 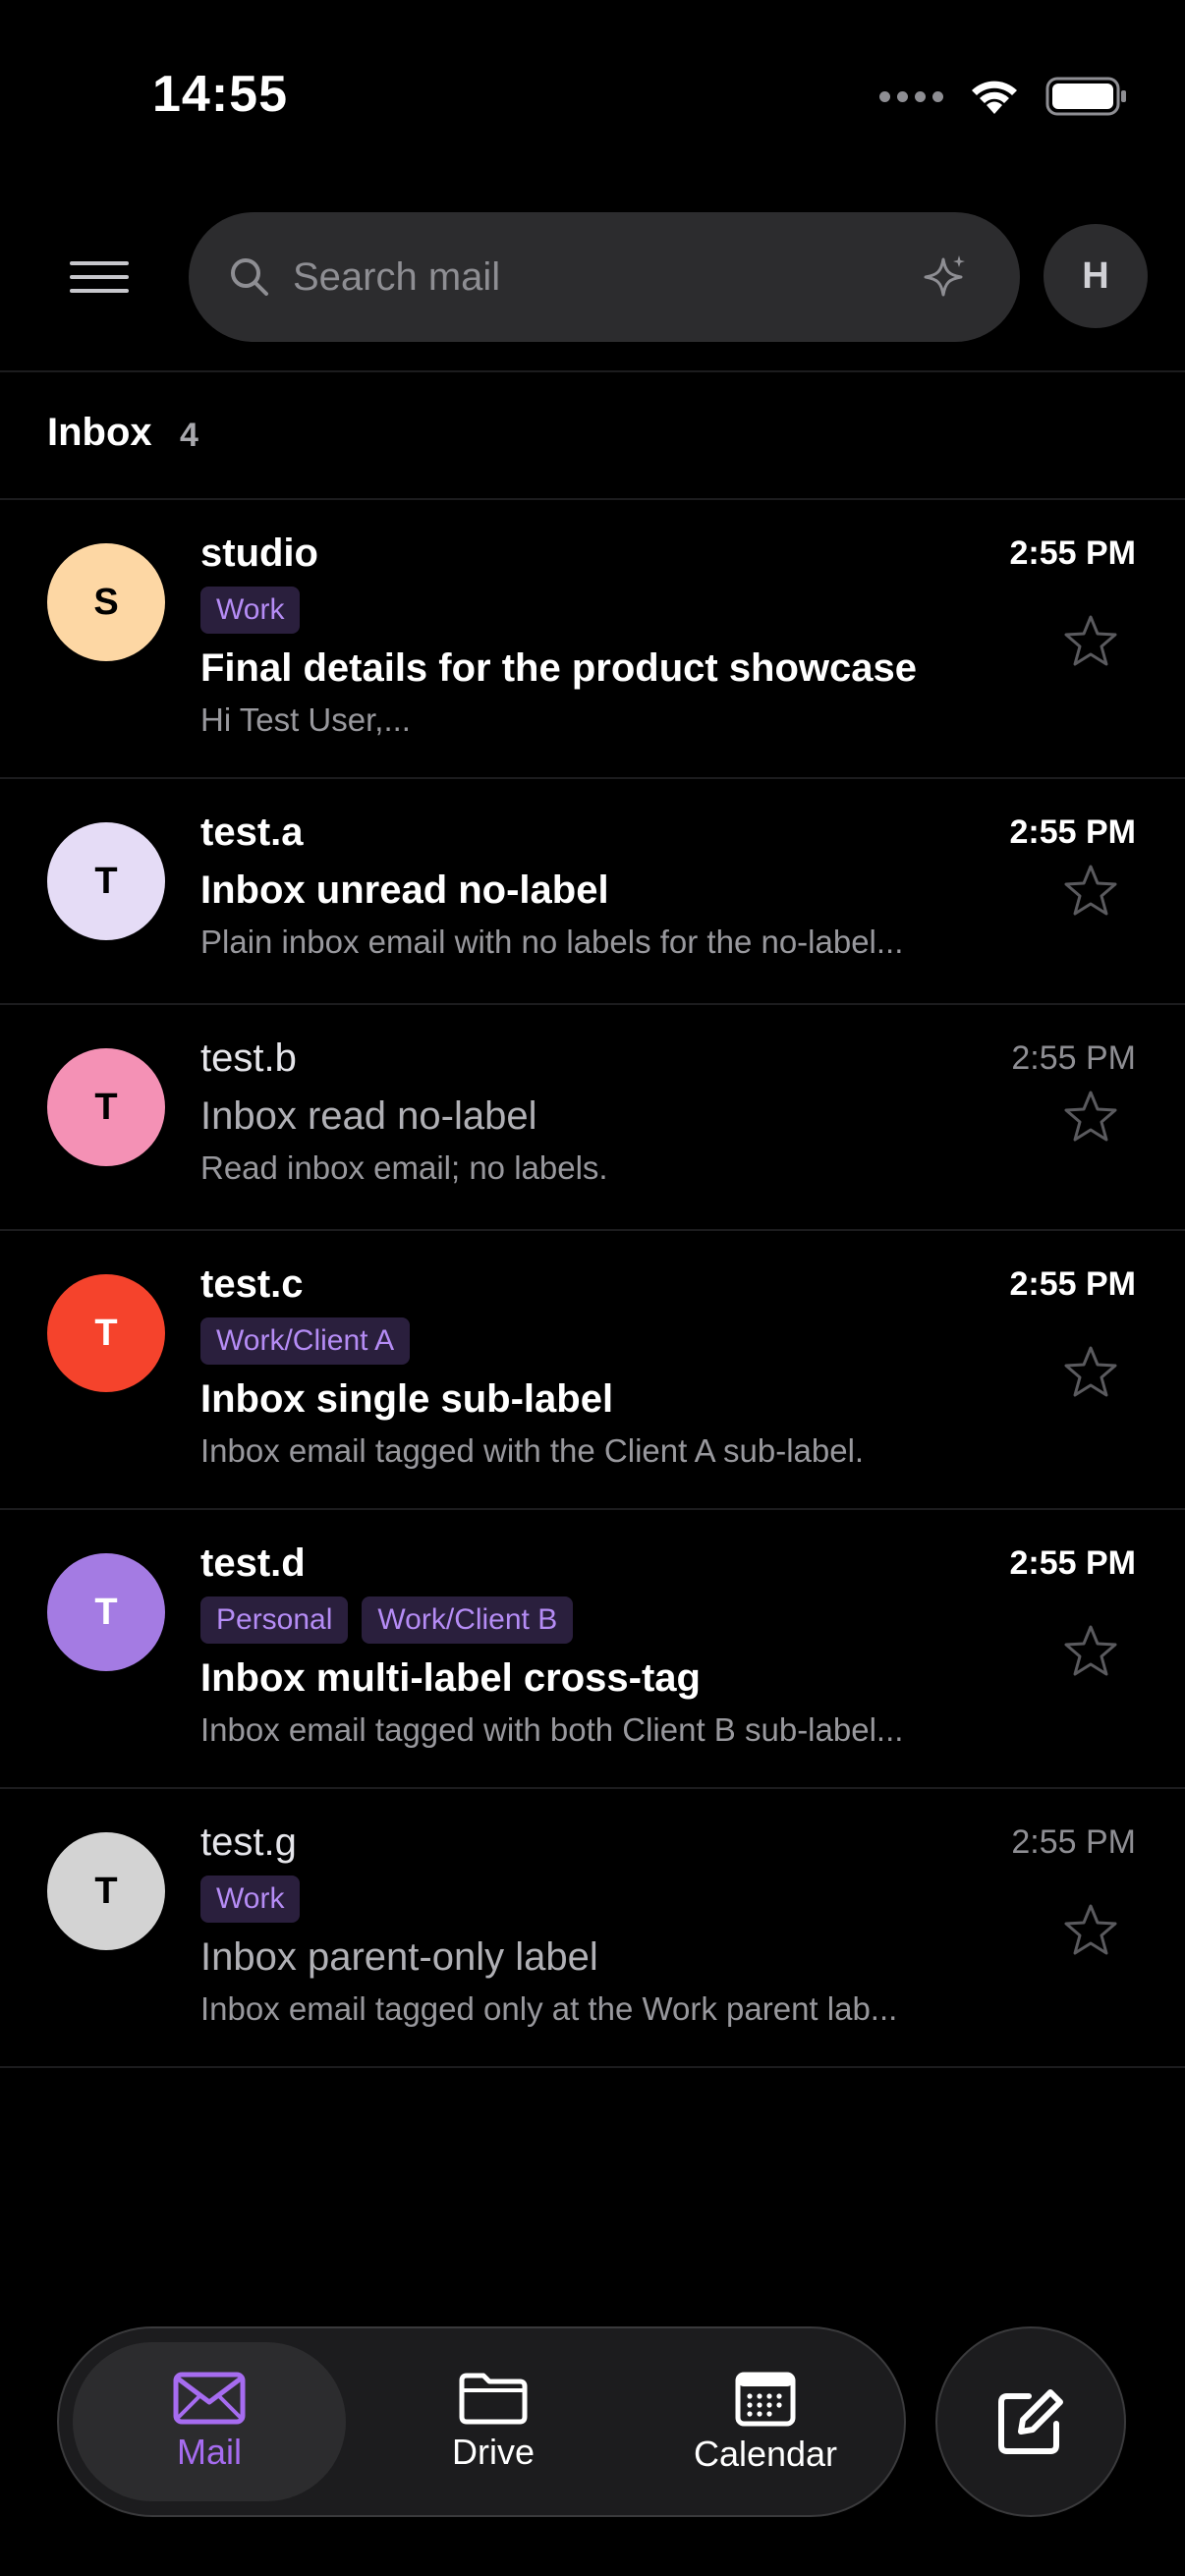 I want to click on tab-drive-label: Drive, so click(x=493, y=2452).